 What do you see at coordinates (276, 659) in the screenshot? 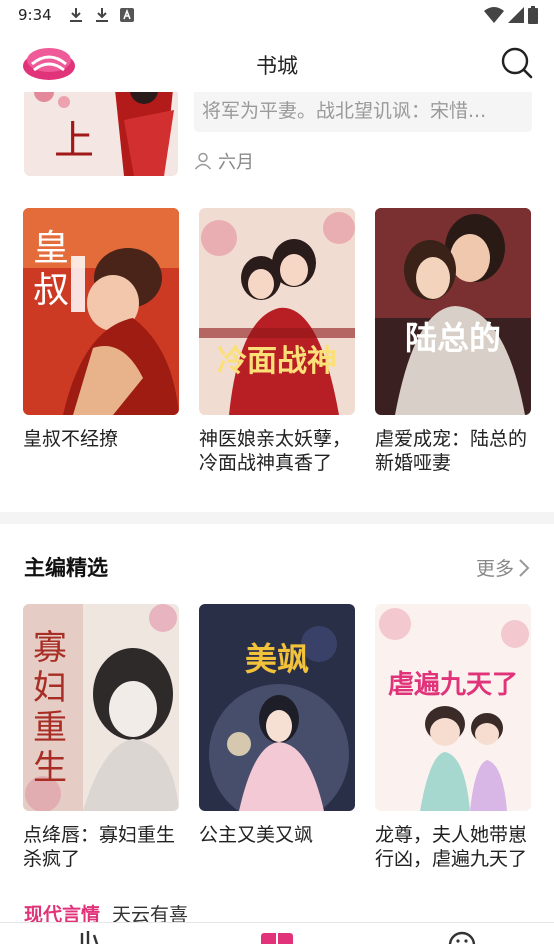
I see `cover-text: 美飒` at bounding box center [276, 659].